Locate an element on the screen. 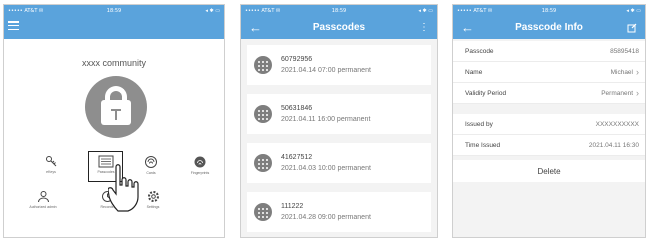 This screenshot has height=243, width=649. feature-authorized-admin: Authorized admin is located at coordinates (43, 199).